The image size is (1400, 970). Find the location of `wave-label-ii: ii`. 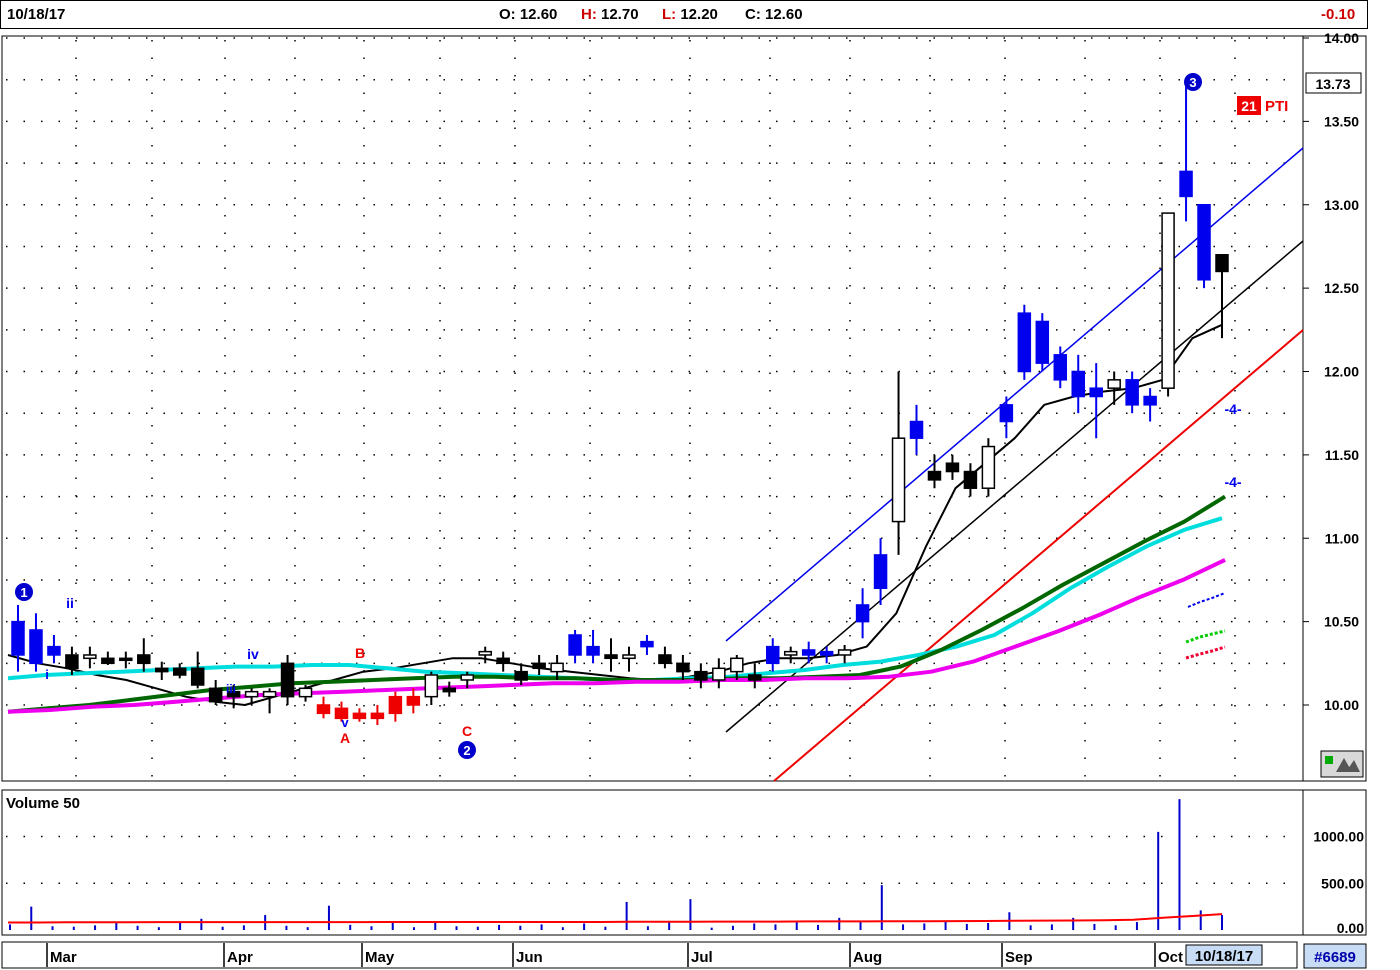

wave-label-ii: ii is located at coordinates (70, 603).